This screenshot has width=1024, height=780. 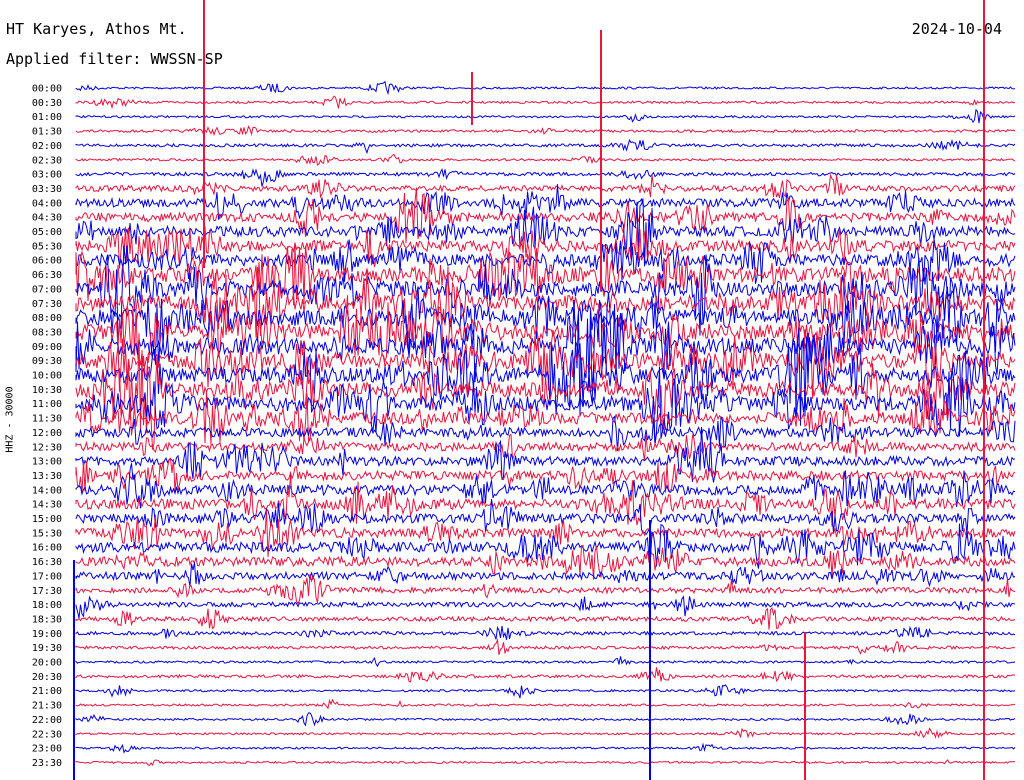 What do you see at coordinates (47, 232) in the screenshot?
I see `time-tick-label: 05:00` at bounding box center [47, 232].